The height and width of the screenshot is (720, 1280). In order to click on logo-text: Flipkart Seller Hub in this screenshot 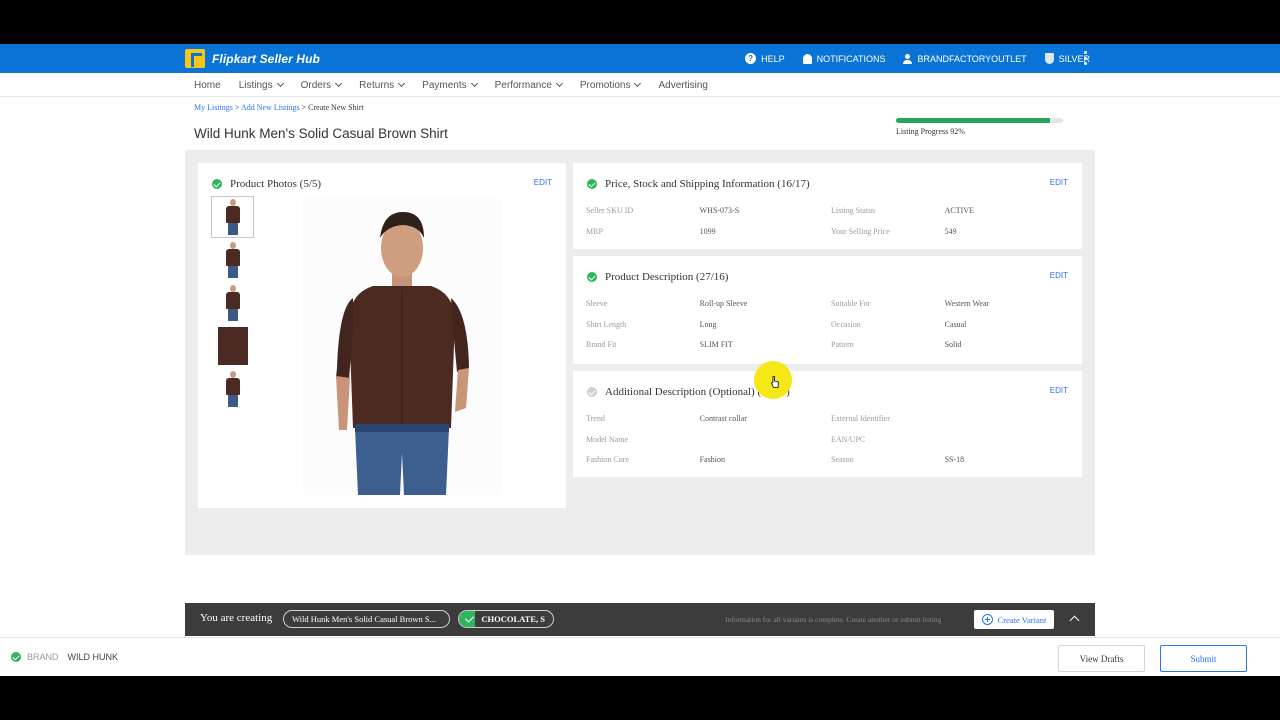, I will do `click(266, 58)`.